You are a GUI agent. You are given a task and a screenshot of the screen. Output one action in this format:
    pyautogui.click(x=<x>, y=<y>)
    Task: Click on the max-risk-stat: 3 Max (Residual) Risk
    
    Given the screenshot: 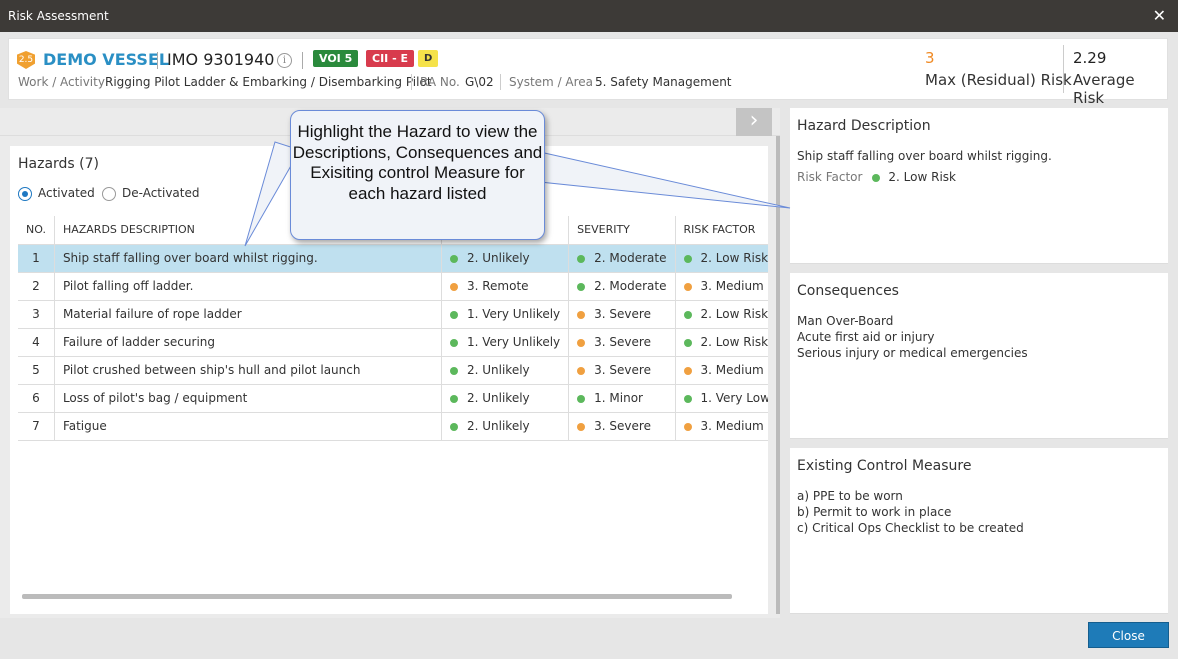 What is the action you would take?
    pyautogui.click(x=998, y=69)
    